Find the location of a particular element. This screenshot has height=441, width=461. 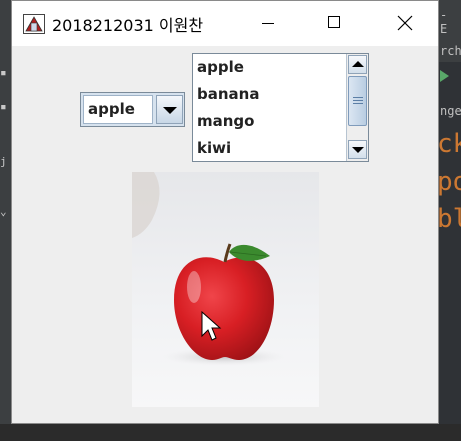

close-icon is located at coordinates (405, 23).